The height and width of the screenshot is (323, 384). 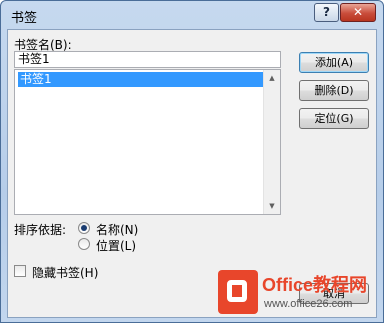 What do you see at coordinates (308, 304) in the screenshot?
I see `watermark-url: www.office26.com` at bounding box center [308, 304].